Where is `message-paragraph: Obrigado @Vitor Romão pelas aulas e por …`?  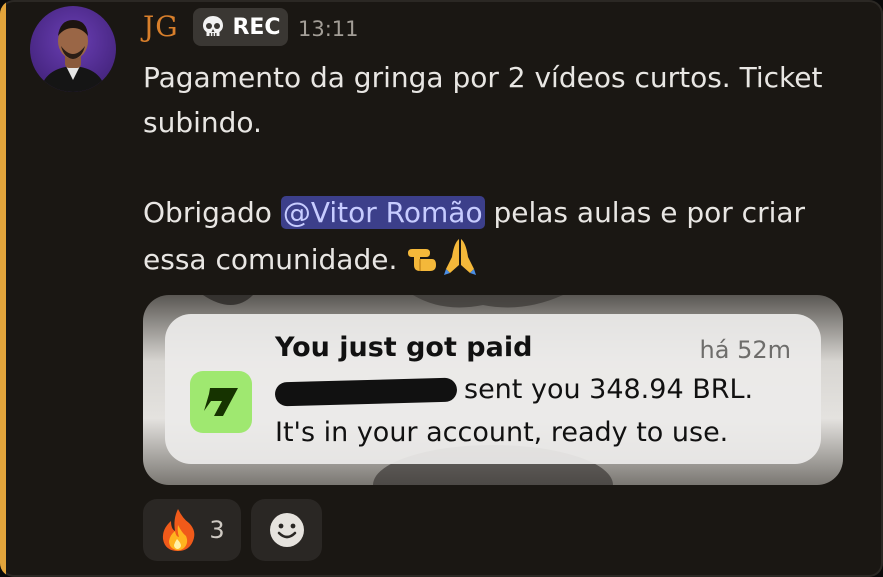
message-paragraph: Obrigado @Vitor Romão pelas aulas e por … is located at coordinates (503, 236).